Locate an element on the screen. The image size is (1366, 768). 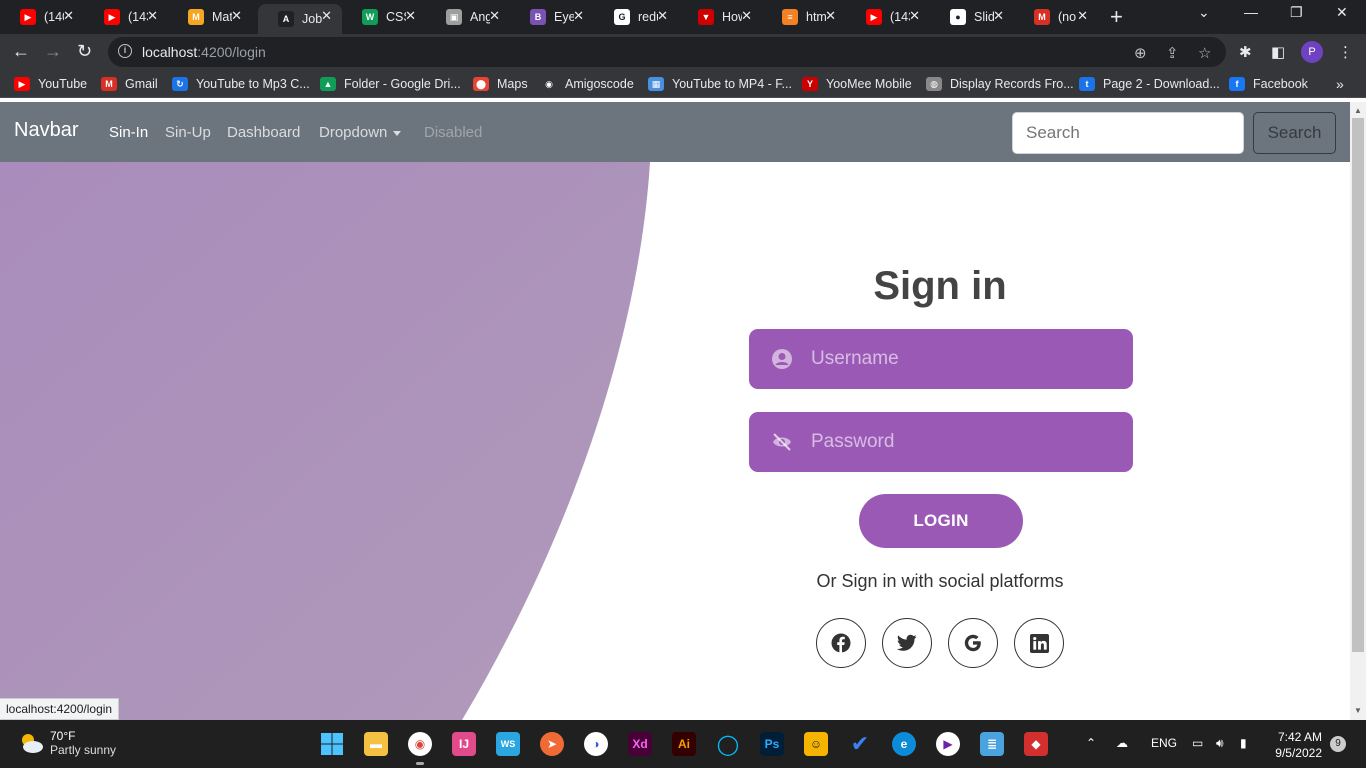
edge-icon: e is located at coordinates (904, 744).